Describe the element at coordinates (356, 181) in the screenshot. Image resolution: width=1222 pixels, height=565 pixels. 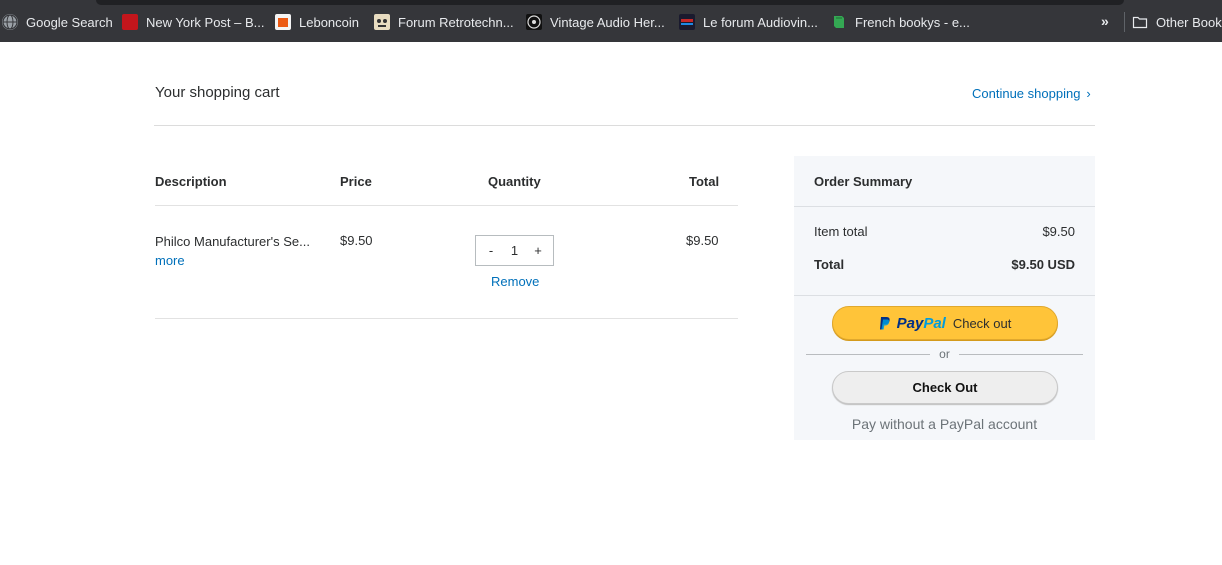
I see `column-header-price: Price` at that location.